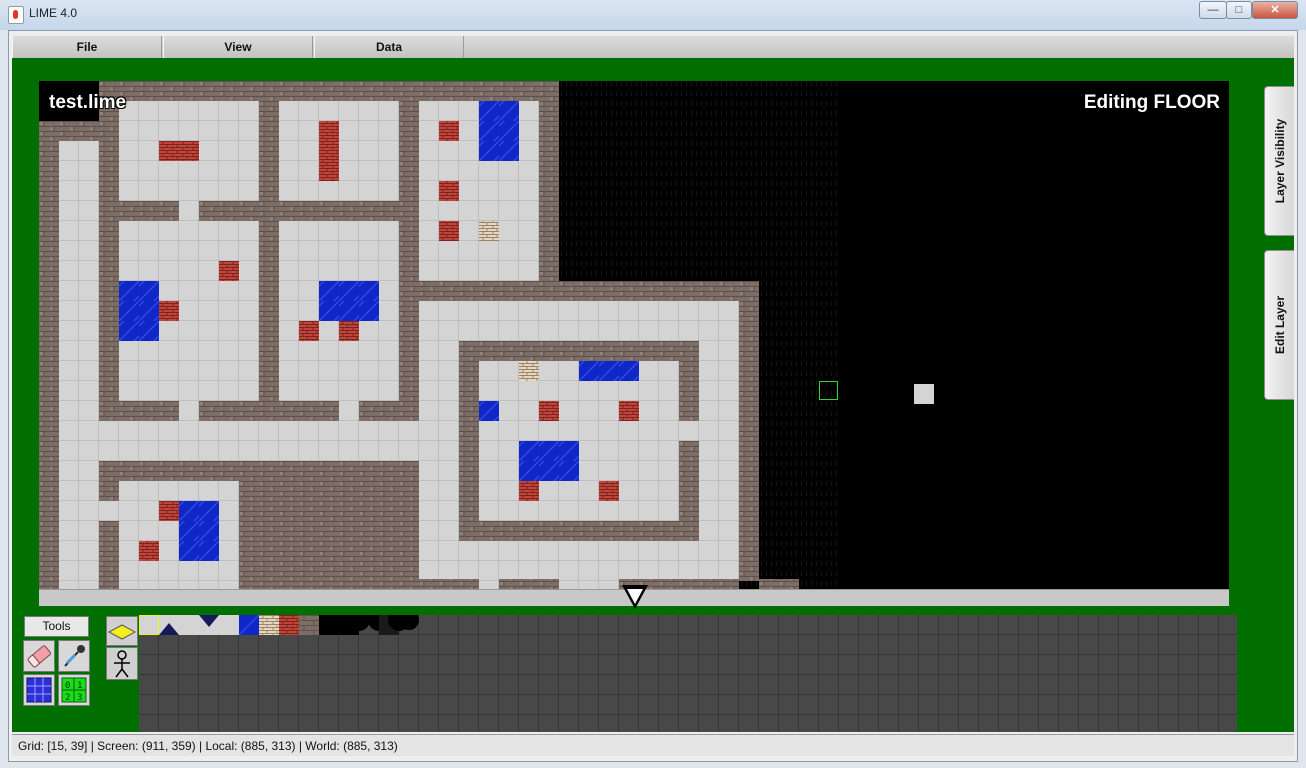  I want to click on tab-layer-visibility: Layer Visibility, so click(1279, 161).